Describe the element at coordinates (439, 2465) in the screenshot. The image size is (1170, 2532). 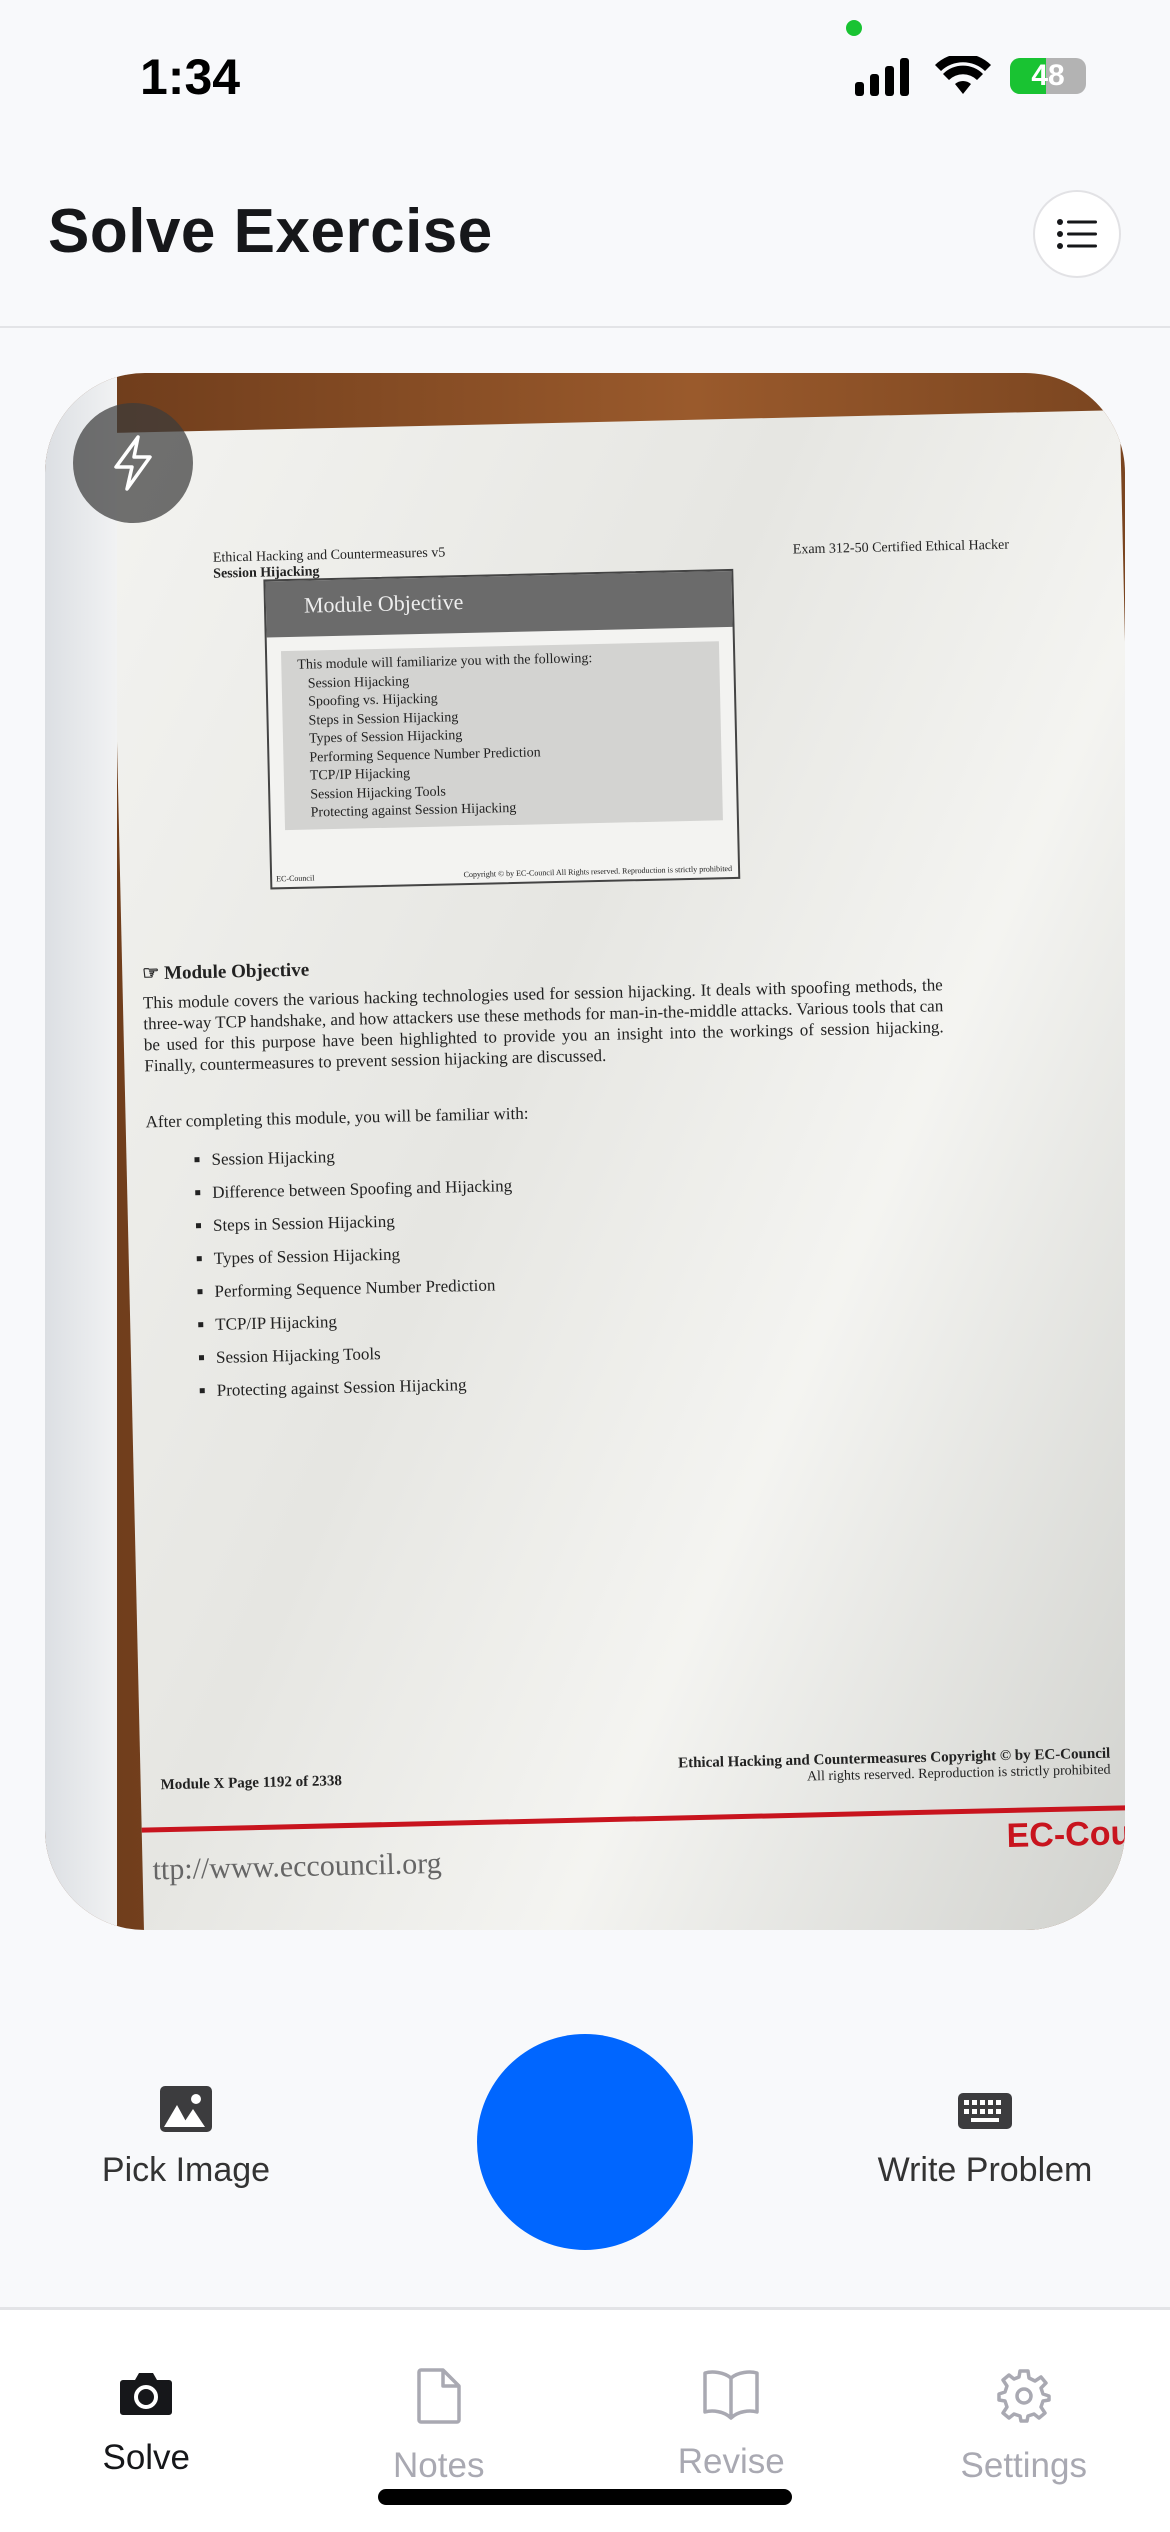
I see `tab-label: Notes` at that location.